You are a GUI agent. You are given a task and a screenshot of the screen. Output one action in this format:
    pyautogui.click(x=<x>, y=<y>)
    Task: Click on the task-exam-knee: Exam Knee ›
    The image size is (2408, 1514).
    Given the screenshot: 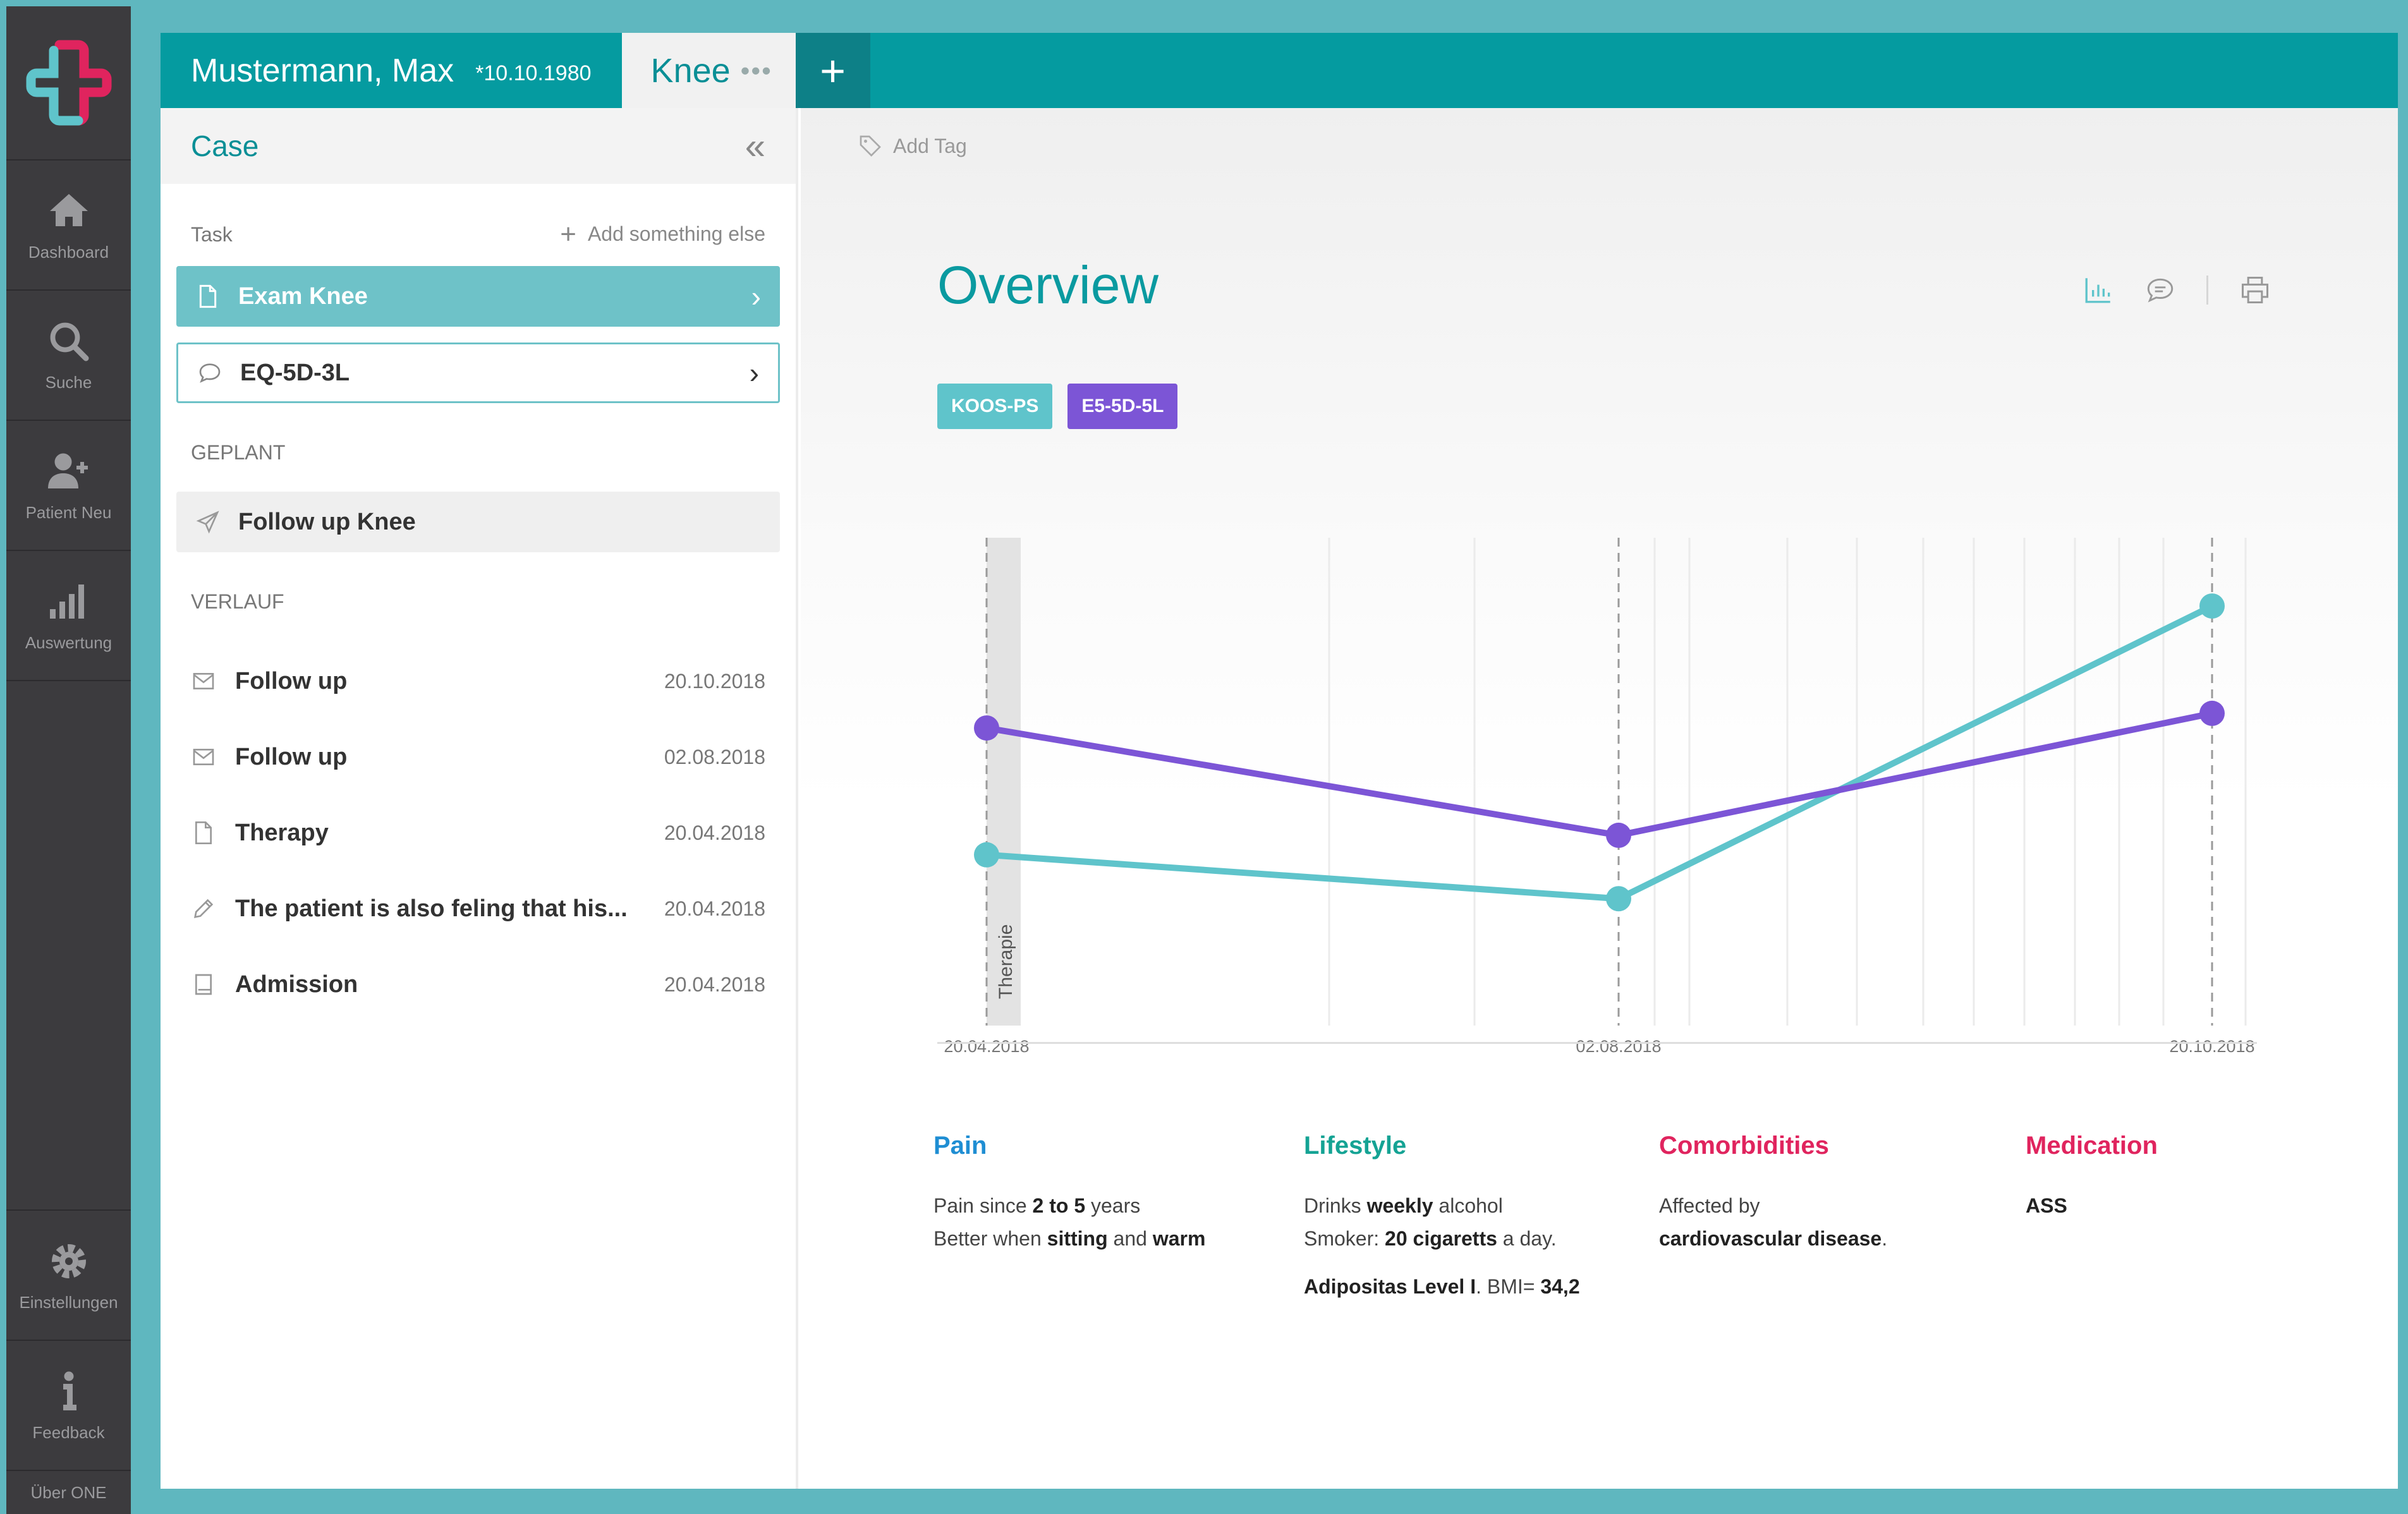 What is the action you would take?
    pyautogui.click(x=478, y=296)
    